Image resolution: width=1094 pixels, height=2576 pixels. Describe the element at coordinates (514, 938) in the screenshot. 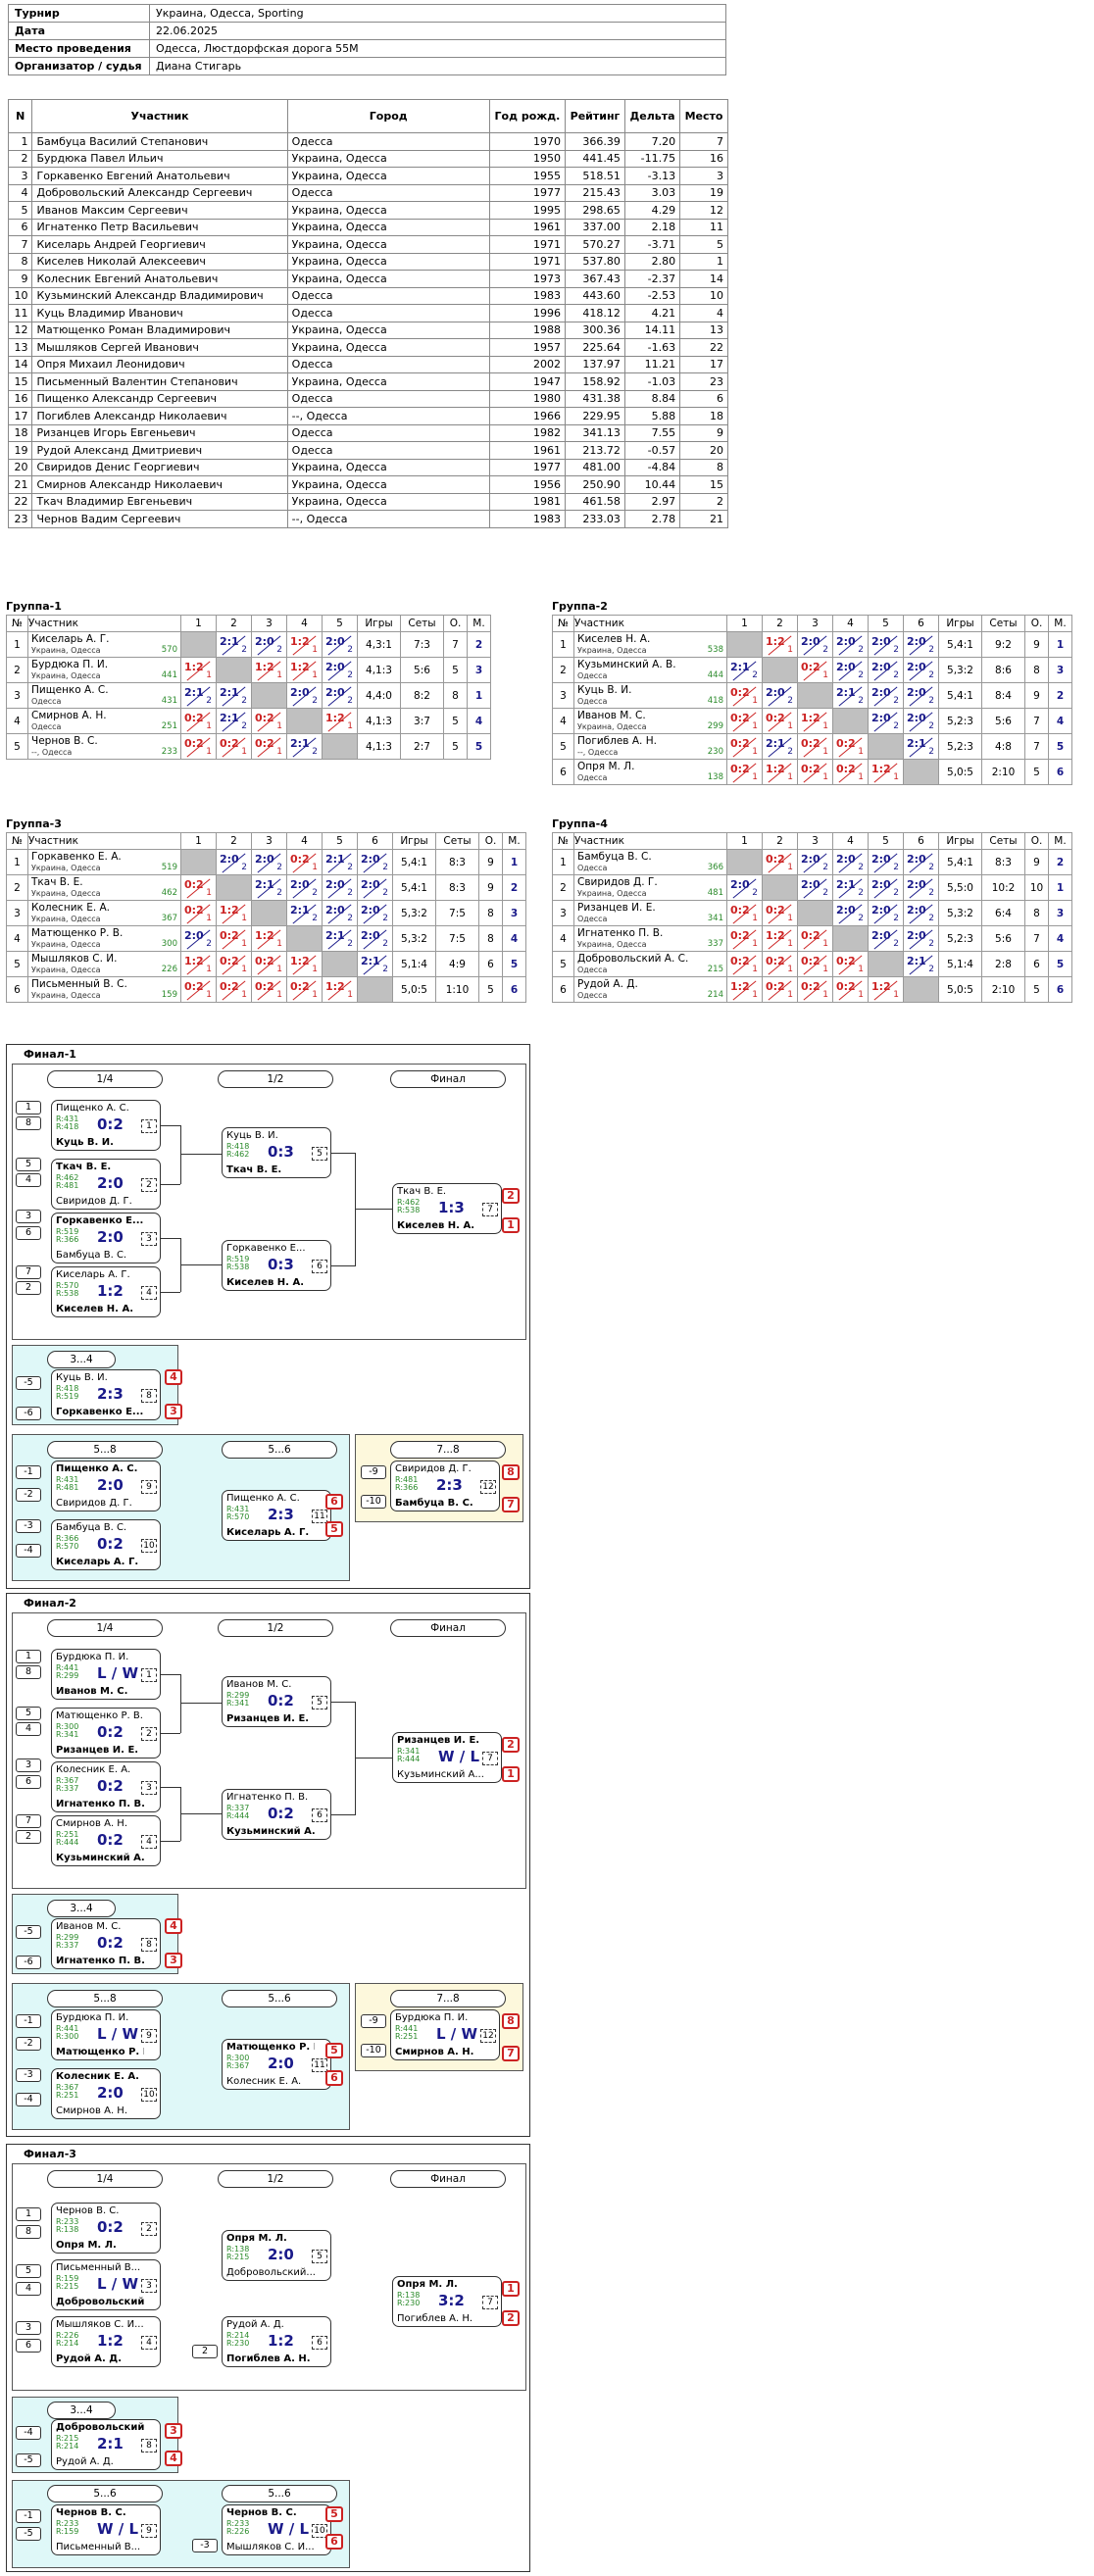

I see `group-place: 4` at that location.